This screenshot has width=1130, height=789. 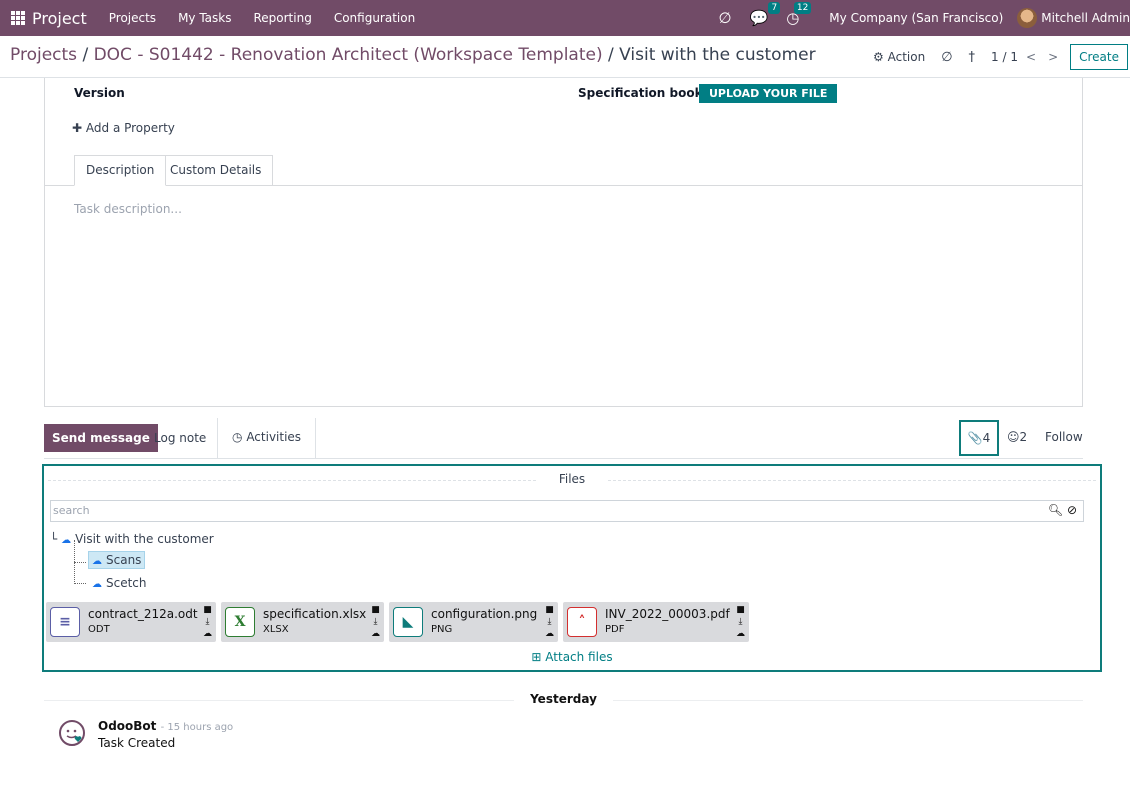 What do you see at coordinates (99, 93) in the screenshot?
I see `version-label: Version` at bounding box center [99, 93].